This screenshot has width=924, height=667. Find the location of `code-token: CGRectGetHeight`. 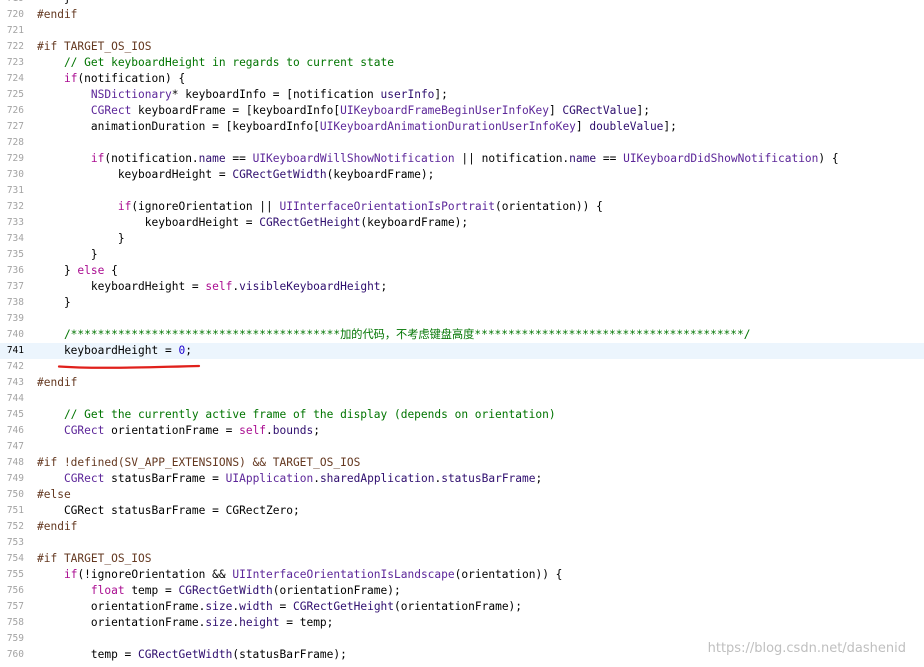

code-token: CGRectGetHeight is located at coordinates (344, 606).